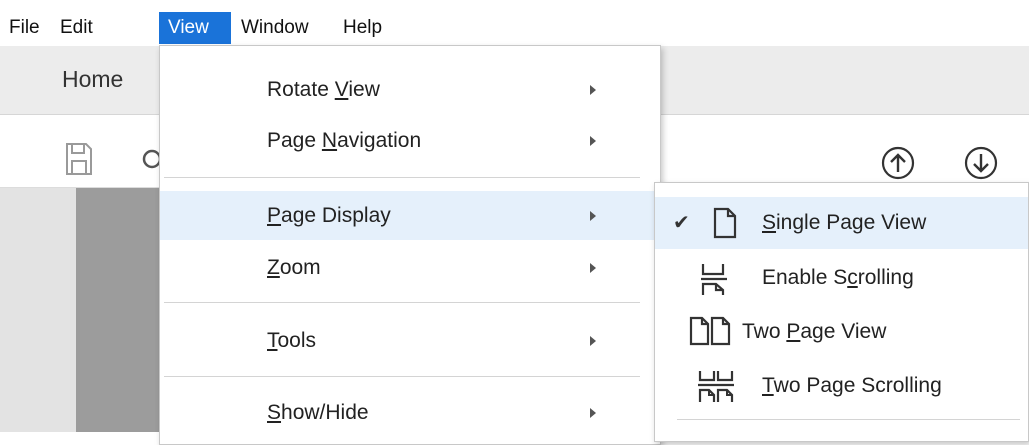  I want to click on left-navigation-panel, so click(38, 310).